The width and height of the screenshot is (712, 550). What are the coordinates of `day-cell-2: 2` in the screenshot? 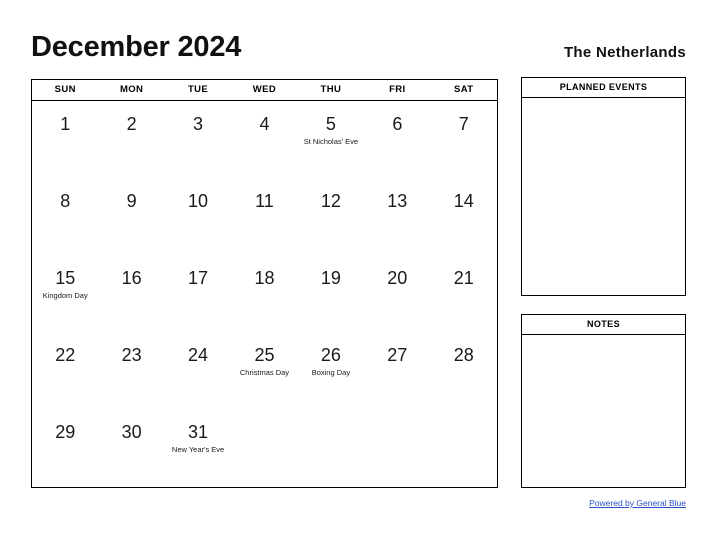 It's located at (131, 139).